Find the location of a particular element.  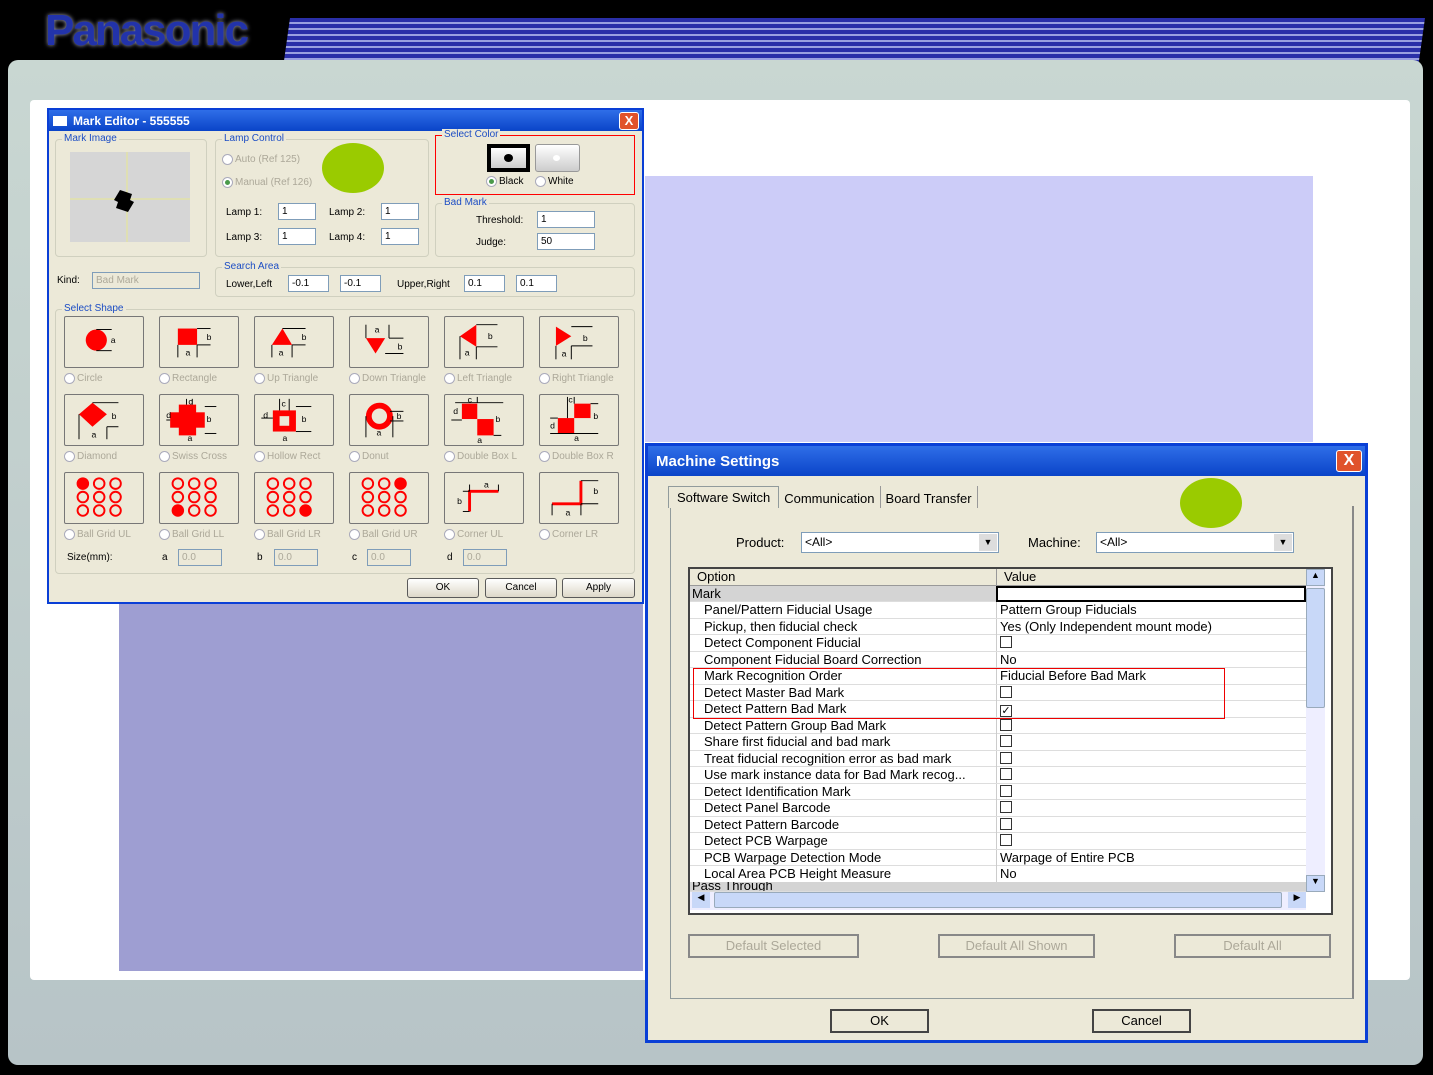

shape-radio-bg6: Ball Grid LL is located at coordinates (191, 534).